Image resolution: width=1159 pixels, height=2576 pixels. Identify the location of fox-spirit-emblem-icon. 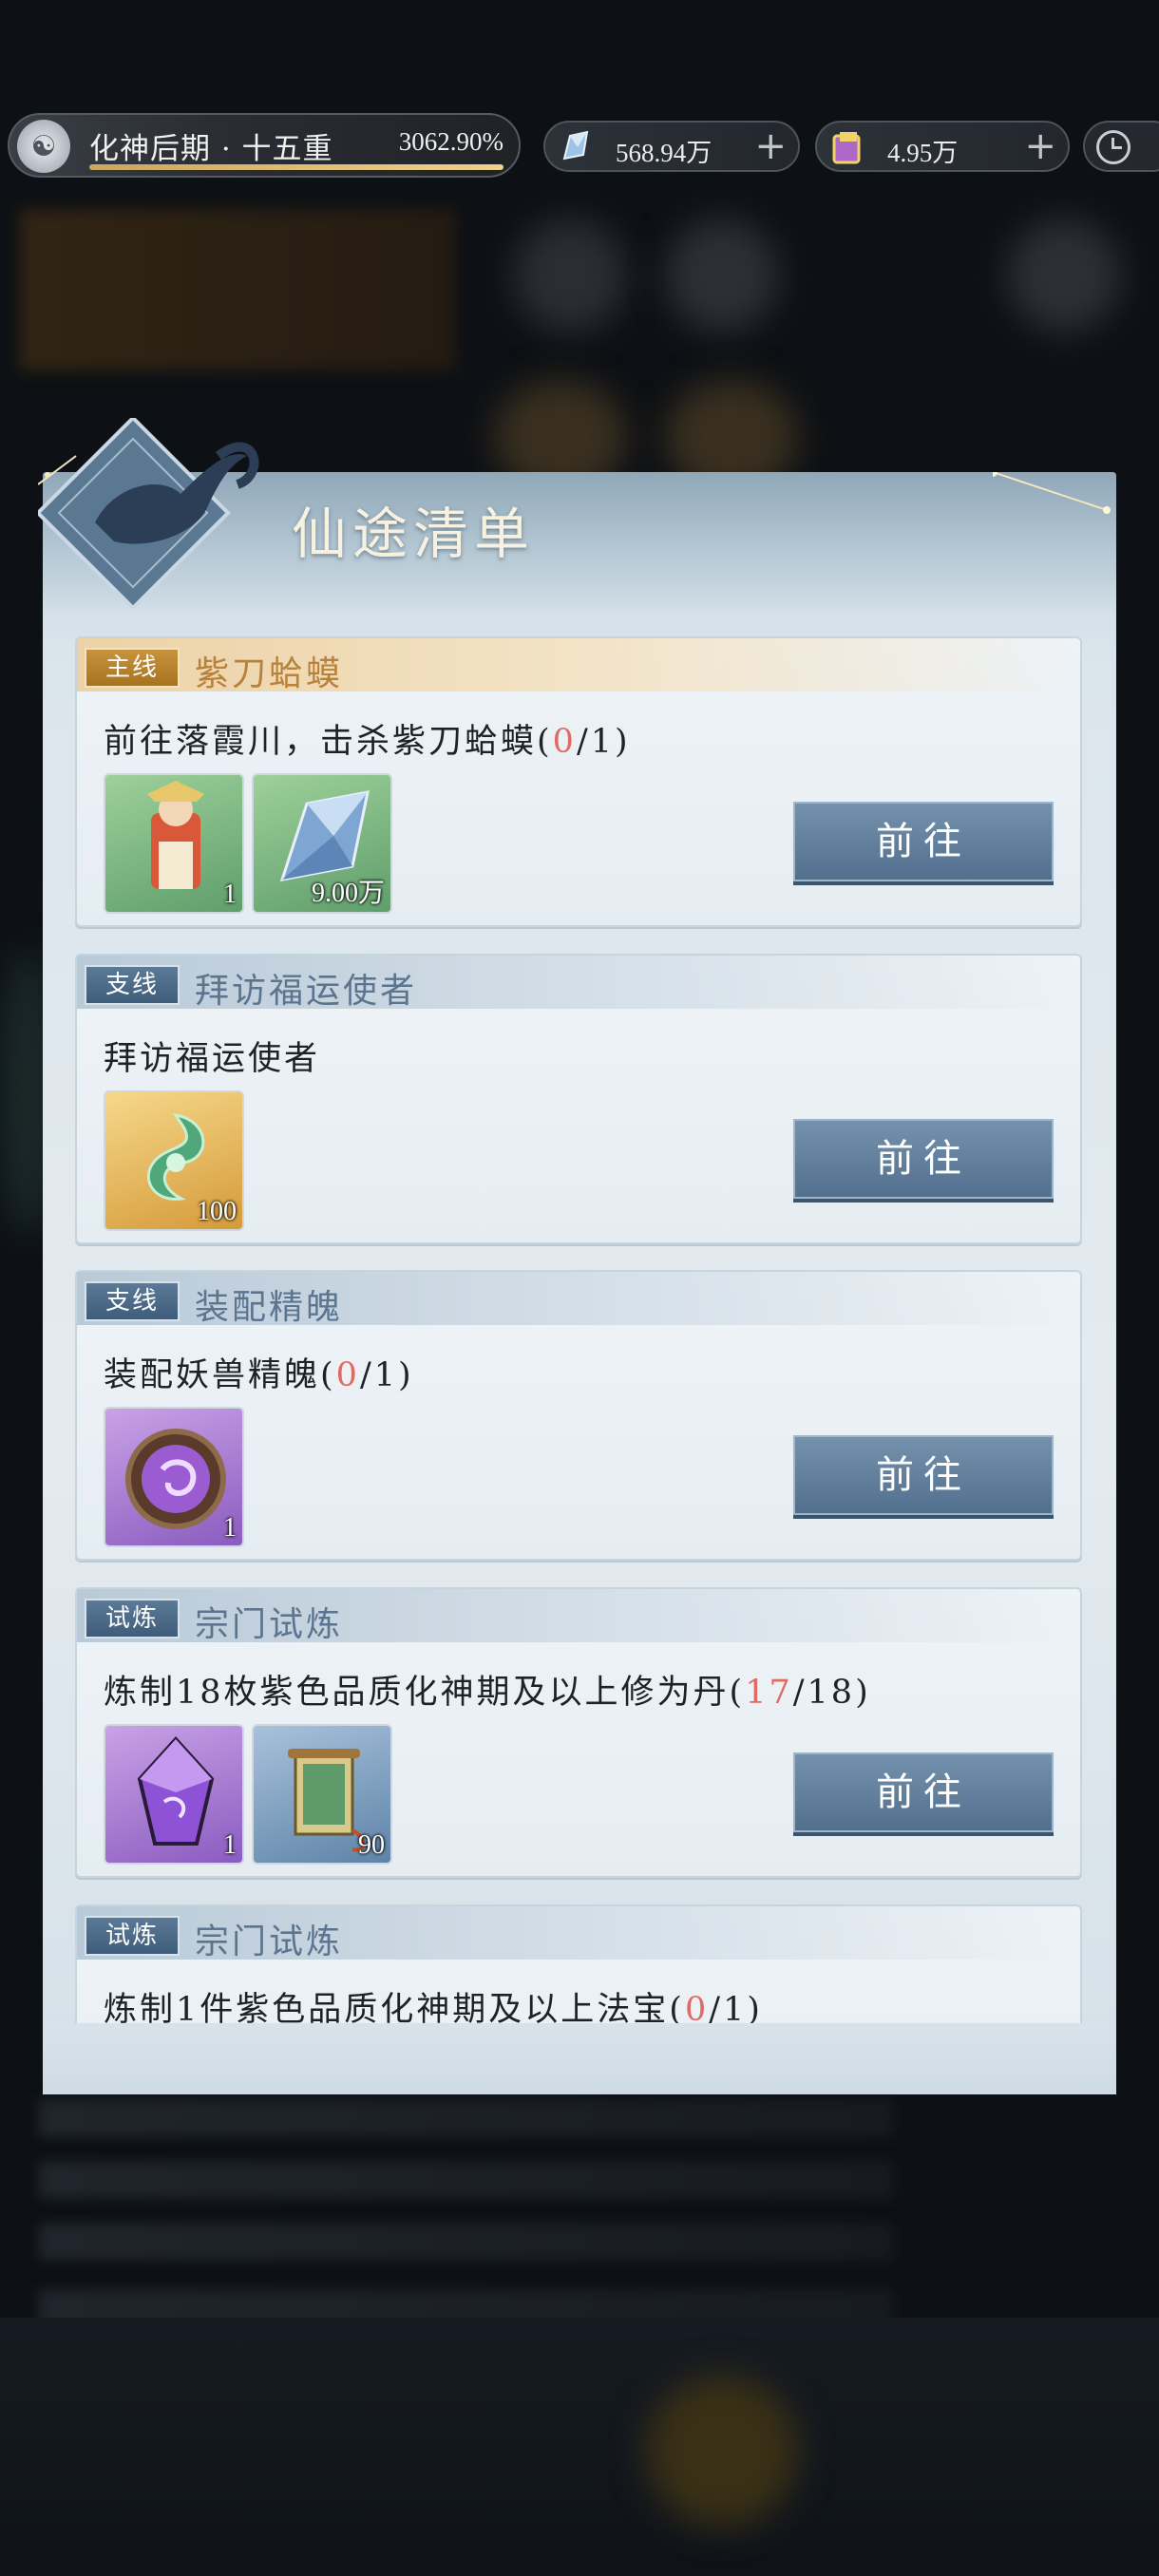
(148, 513).